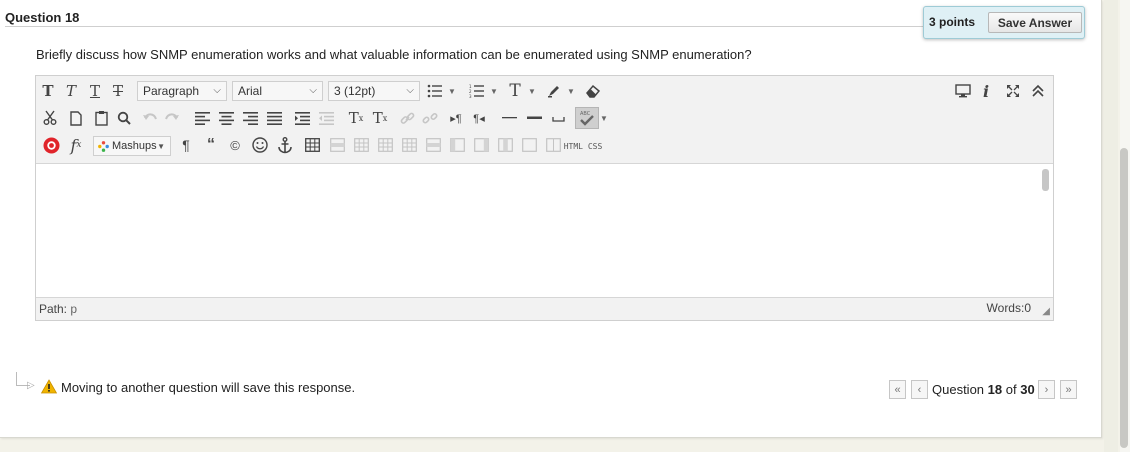 This screenshot has width=1130, height=452. What do you see at coordinates (544, 308) in the screenshot?
I see `editor-statusbar: Path: p Words:0 ◢` at bounding box center [544, 308].